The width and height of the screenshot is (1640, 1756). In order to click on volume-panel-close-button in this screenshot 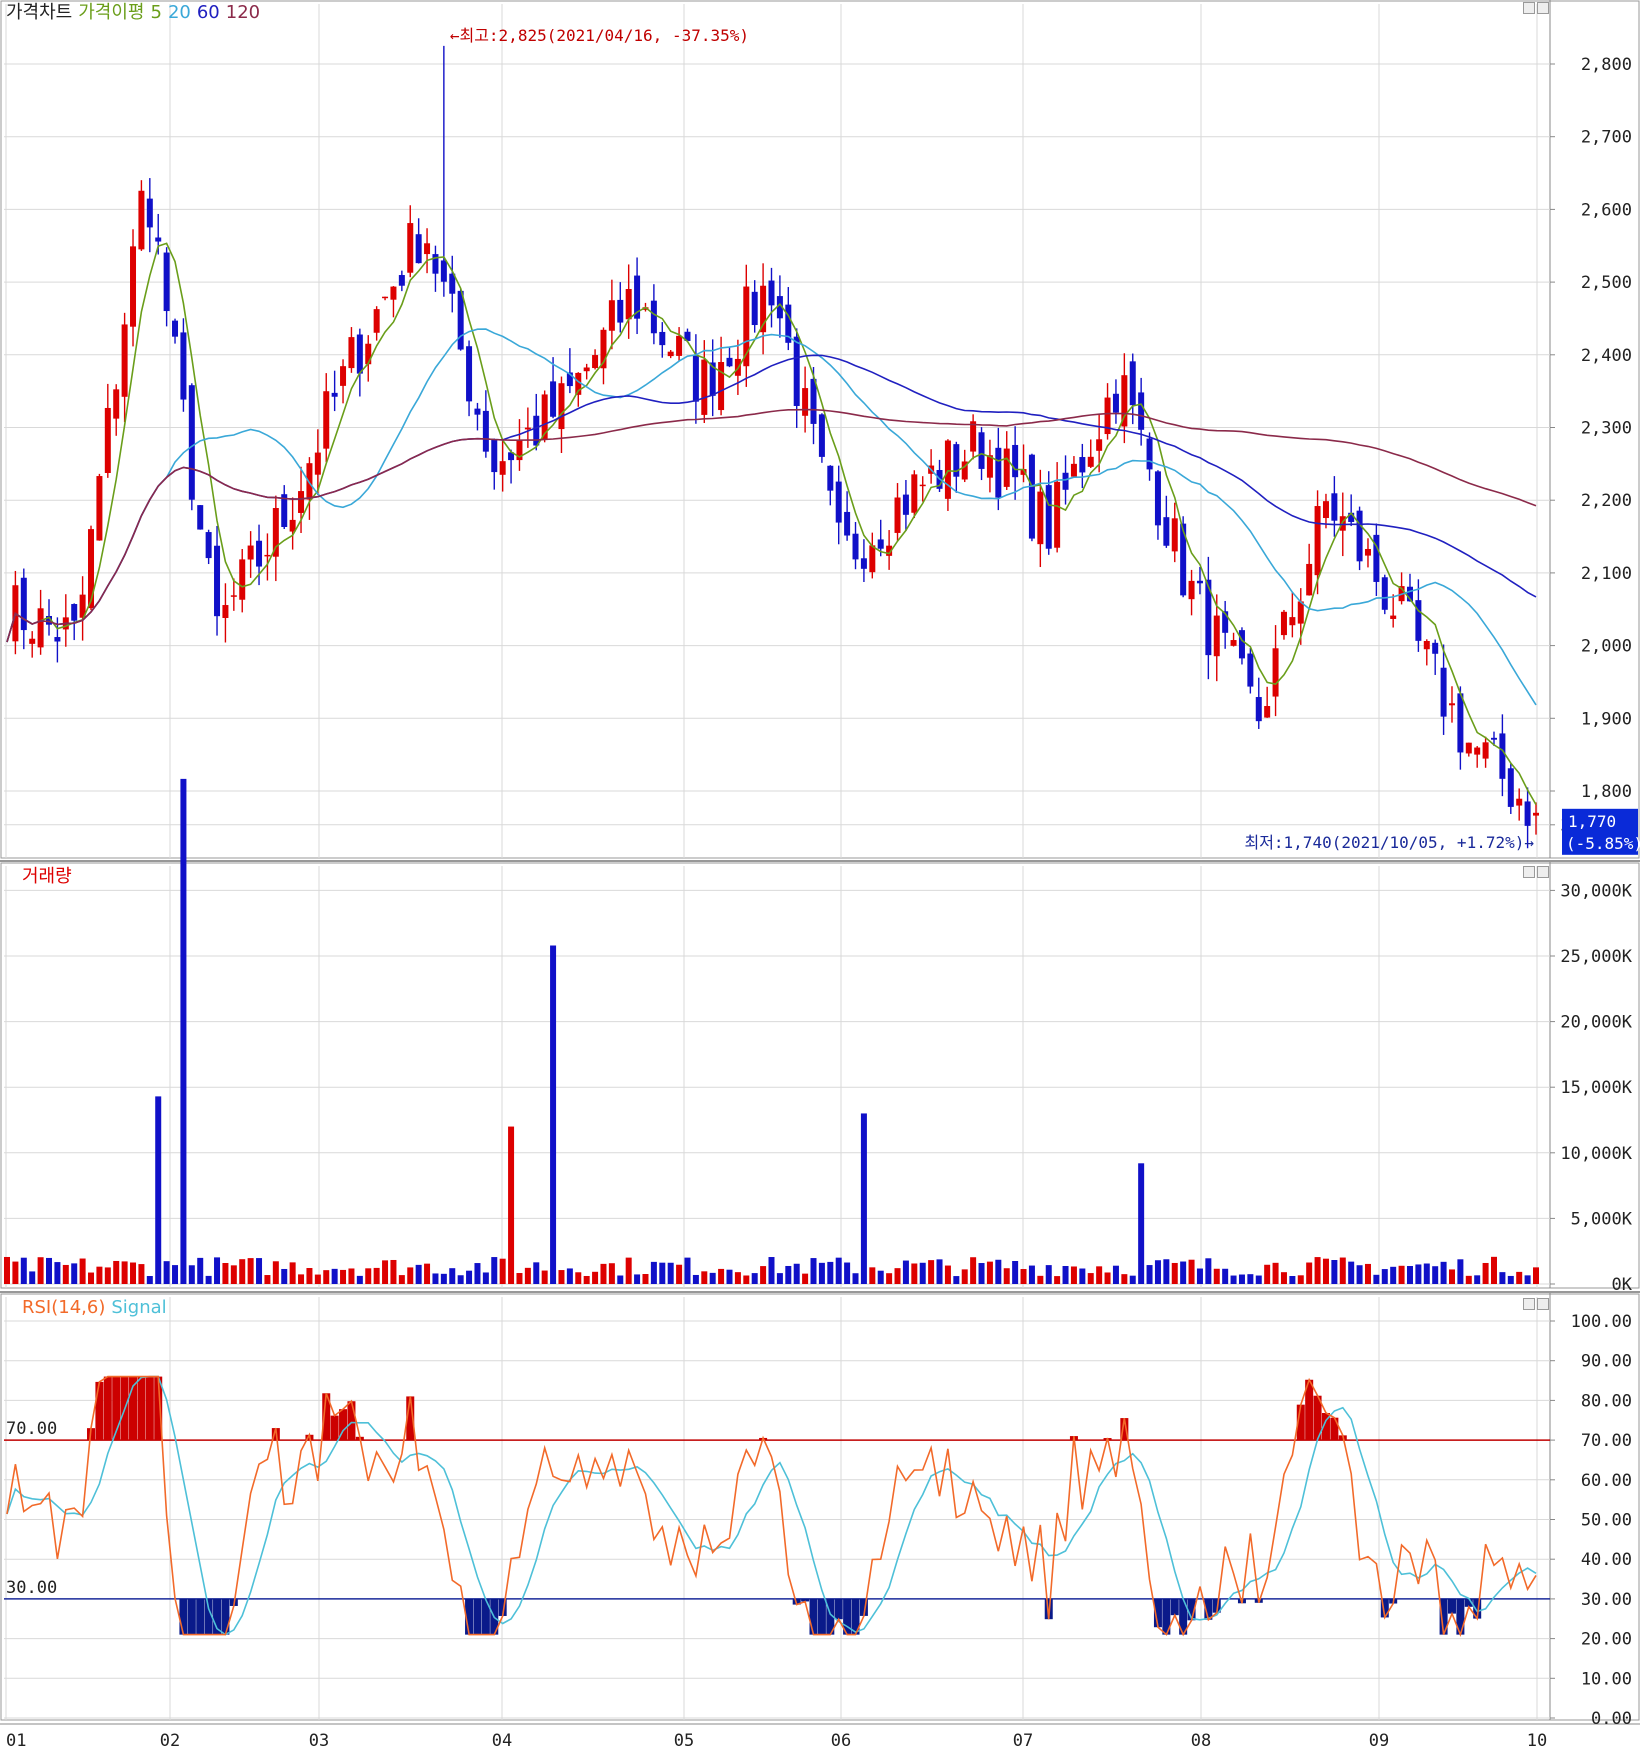, I will do `click(1543, 872)`.